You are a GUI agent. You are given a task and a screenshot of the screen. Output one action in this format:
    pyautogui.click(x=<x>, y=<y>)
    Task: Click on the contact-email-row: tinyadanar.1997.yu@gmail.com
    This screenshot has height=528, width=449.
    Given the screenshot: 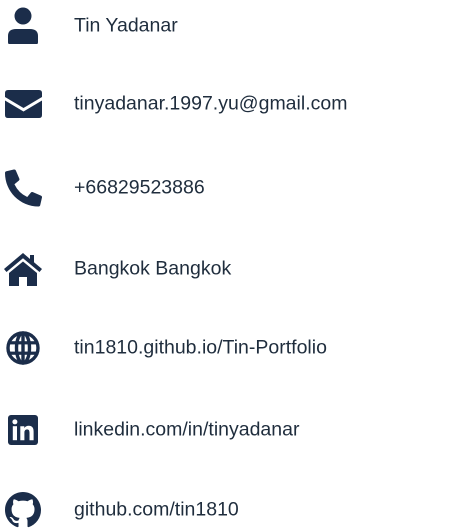 What is the action you would take?
    pyautogui.click(x=224, y=104)
    